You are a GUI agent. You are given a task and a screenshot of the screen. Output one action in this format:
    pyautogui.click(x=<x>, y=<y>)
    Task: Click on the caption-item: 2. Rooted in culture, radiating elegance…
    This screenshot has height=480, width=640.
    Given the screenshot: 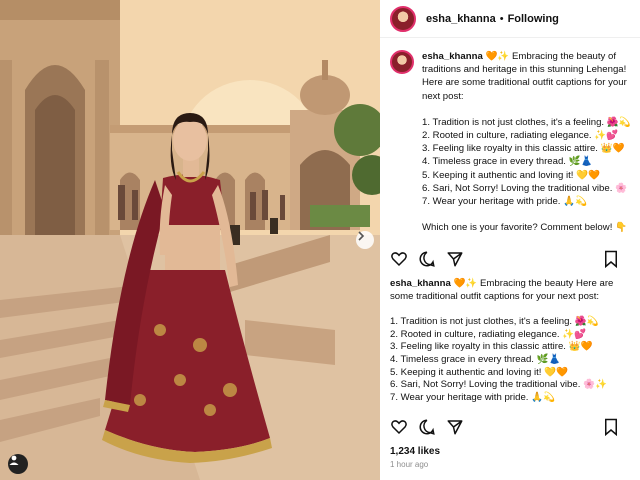 What is the action you would take?
    pyautogui.click(x=520, y=136)
    